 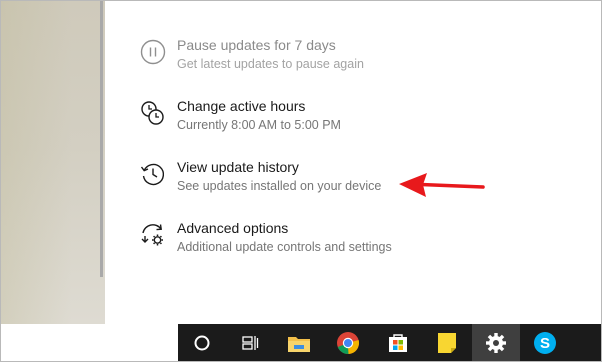 I want to click on settings-icon, so click(x=496, y=343).